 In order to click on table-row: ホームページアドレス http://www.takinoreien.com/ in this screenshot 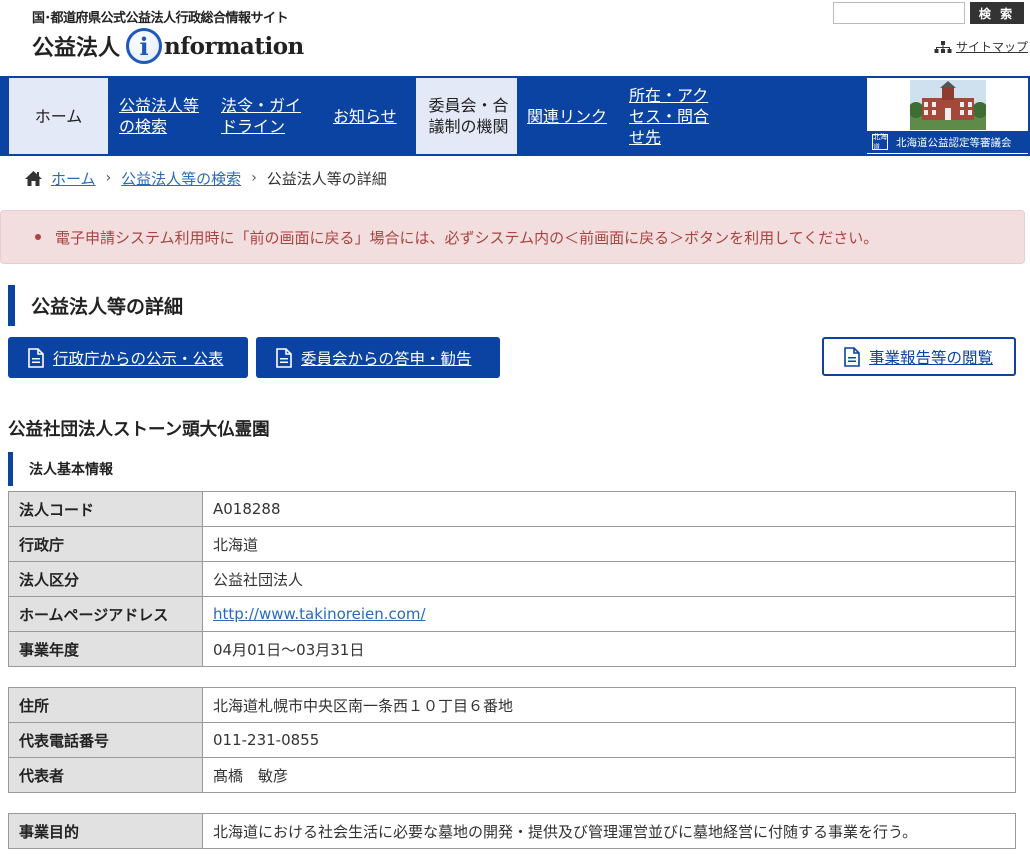, I will do `click(512, 614)`.